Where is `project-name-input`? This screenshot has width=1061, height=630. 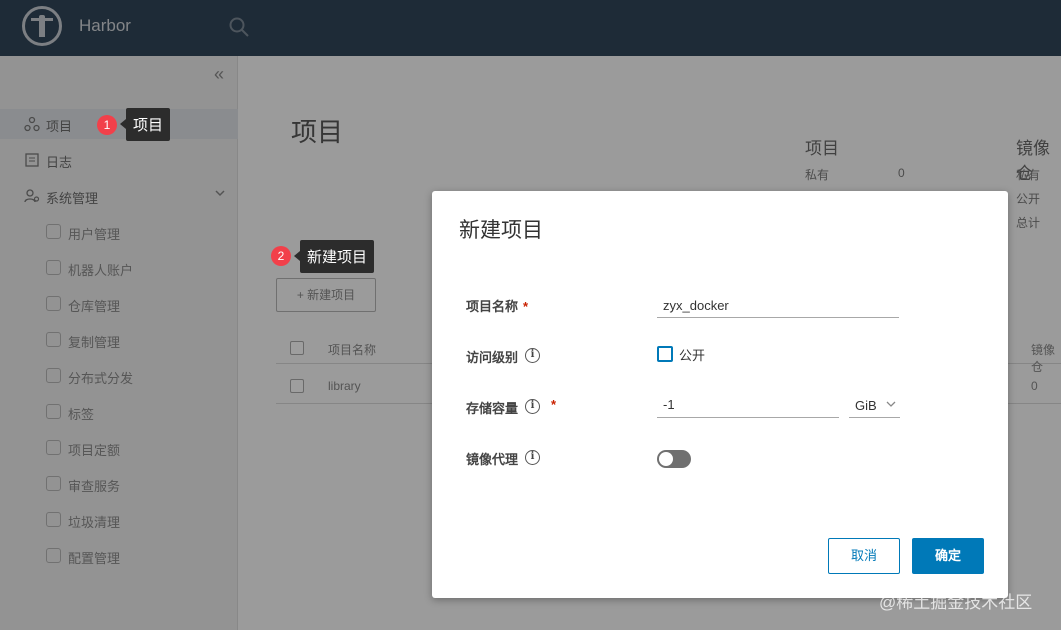
project-name-input is located at coordinates (778, 306).